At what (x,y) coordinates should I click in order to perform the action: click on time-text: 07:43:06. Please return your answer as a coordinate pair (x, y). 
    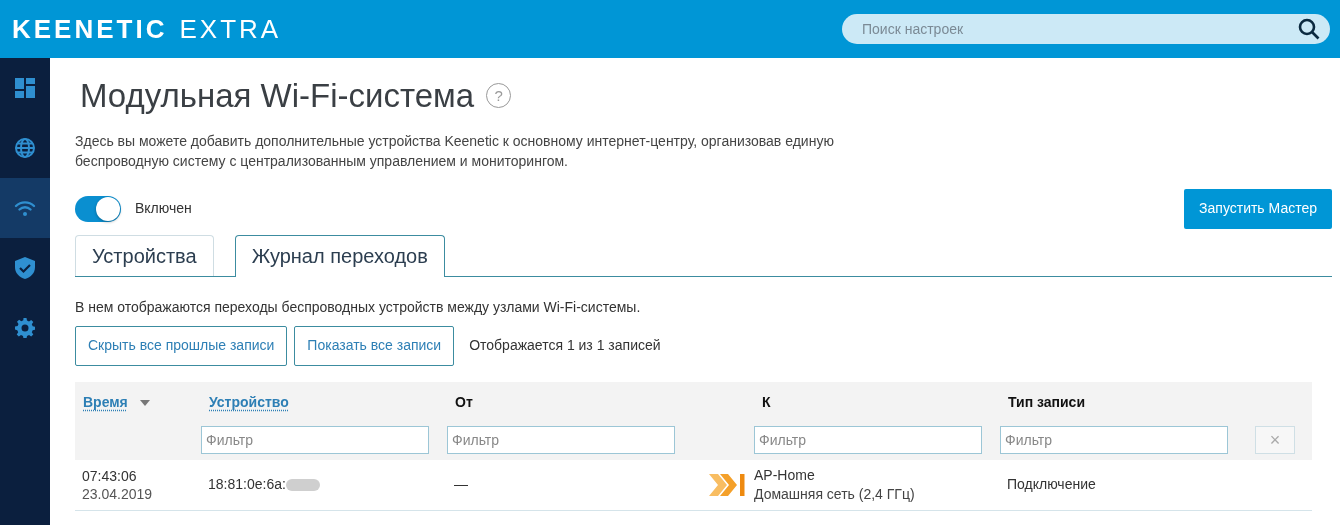
    Looking at the image, I should click on (110, 475).